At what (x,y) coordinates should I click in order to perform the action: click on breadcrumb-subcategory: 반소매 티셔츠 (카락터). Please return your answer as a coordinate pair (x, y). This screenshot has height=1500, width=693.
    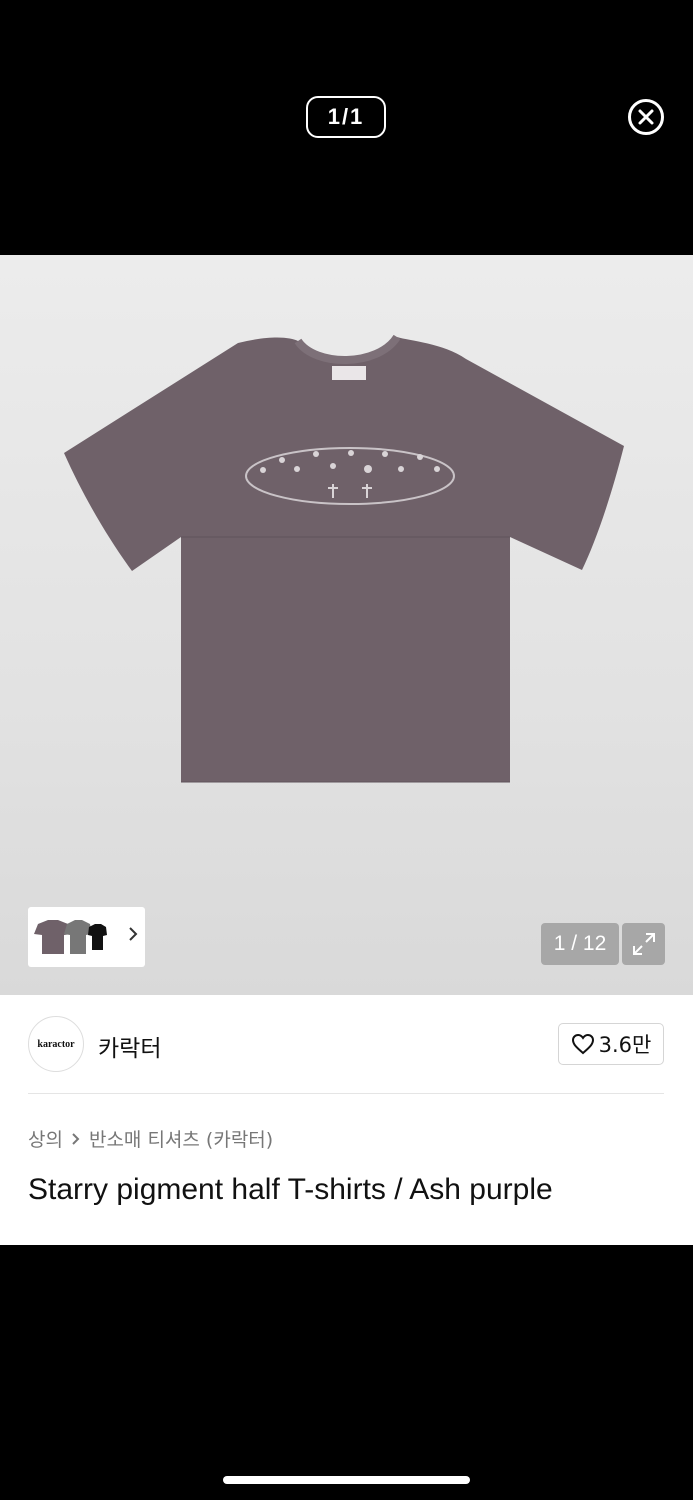
    Looking at the image, I should click on (181, 1138).